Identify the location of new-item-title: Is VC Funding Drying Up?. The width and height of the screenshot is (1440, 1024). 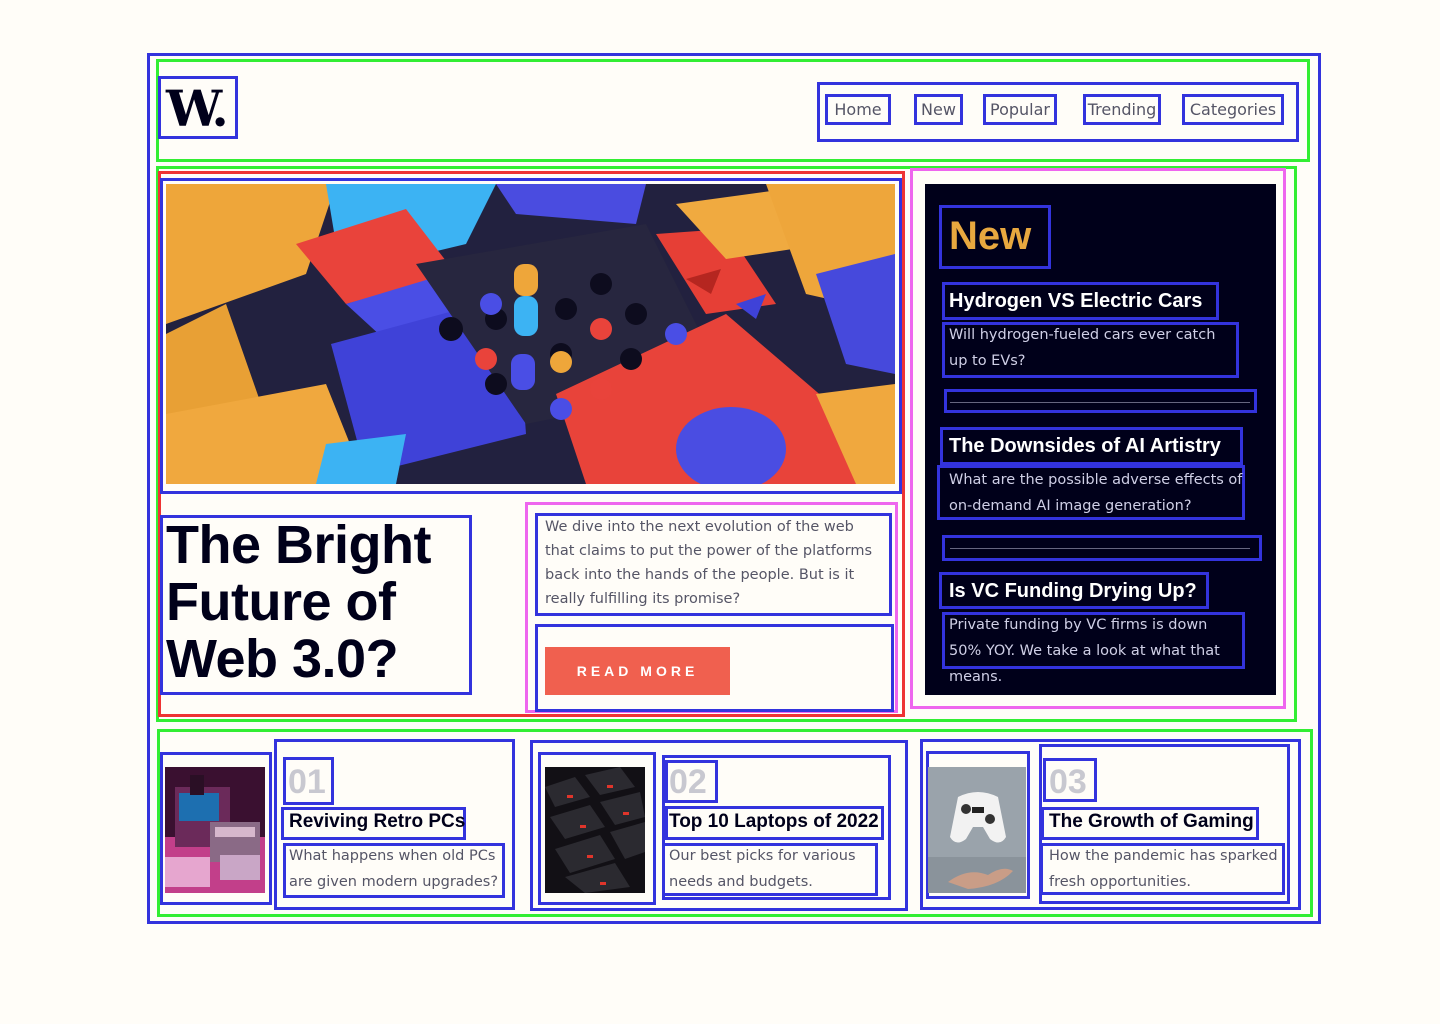
(1073, 591).